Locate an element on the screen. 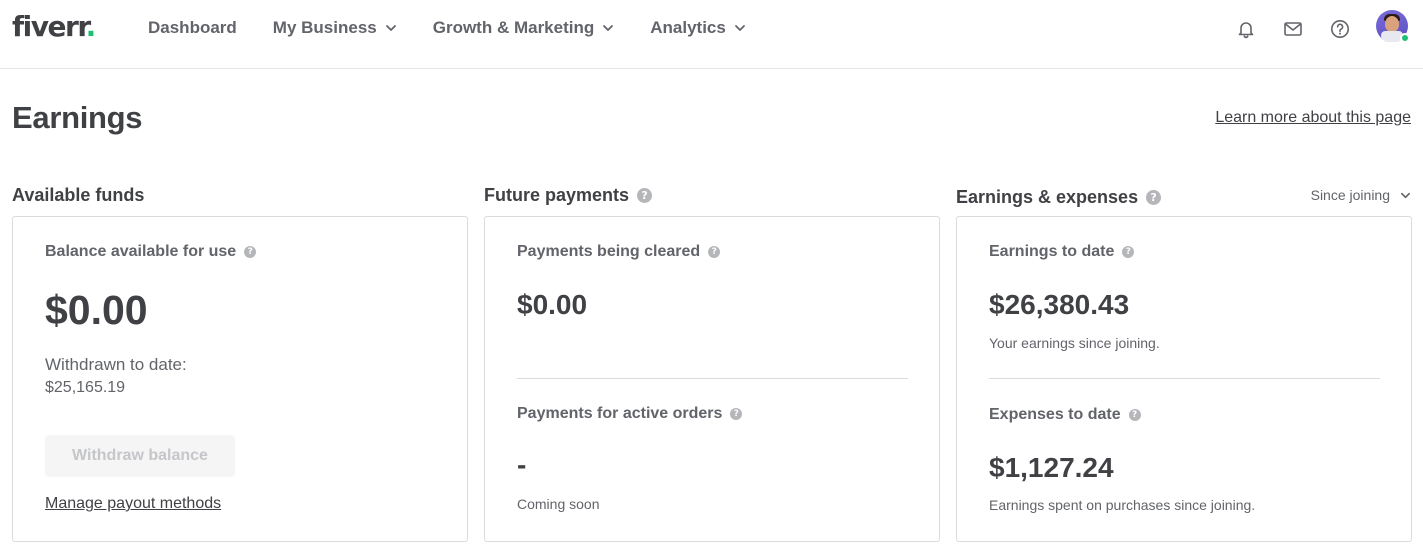 The width and height of the screenshot is (1423, 554). balance-value: $0.00 is located at coordinates (96, 310).